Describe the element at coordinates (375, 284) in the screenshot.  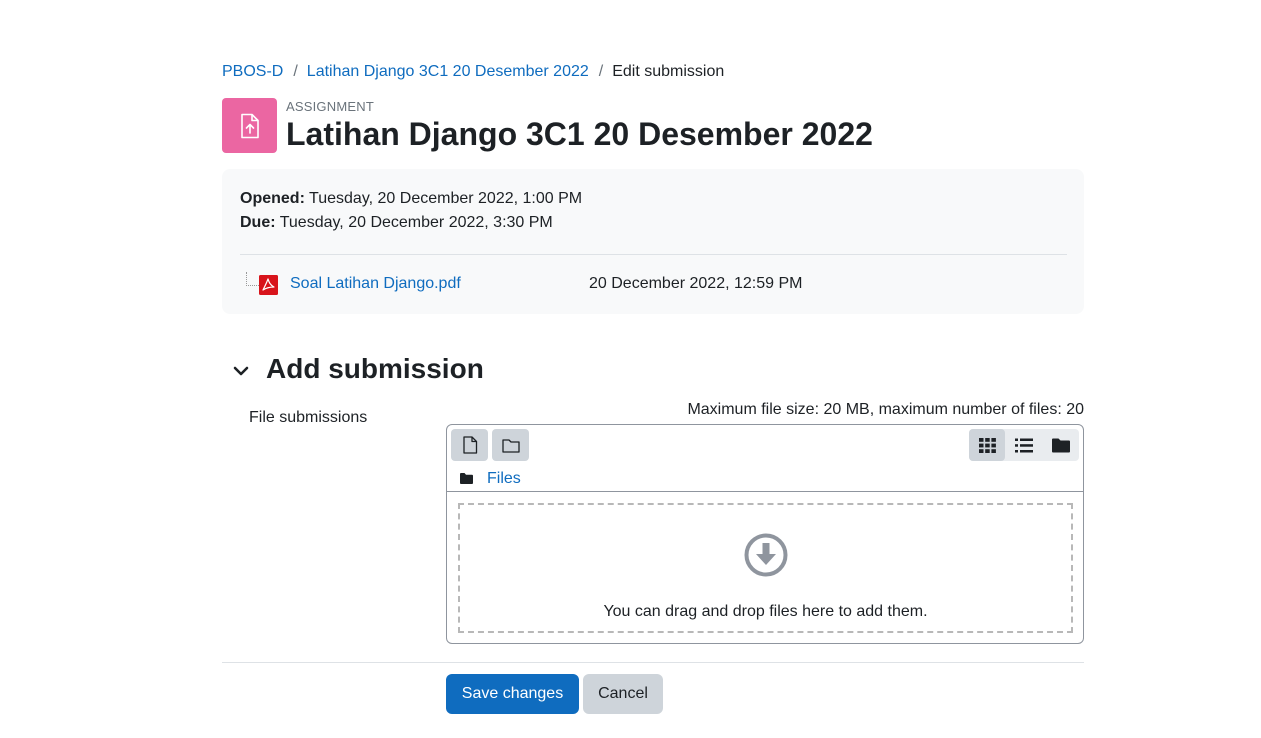
I see `attachment-link: Soal Latihan Django.pdf` at that location.